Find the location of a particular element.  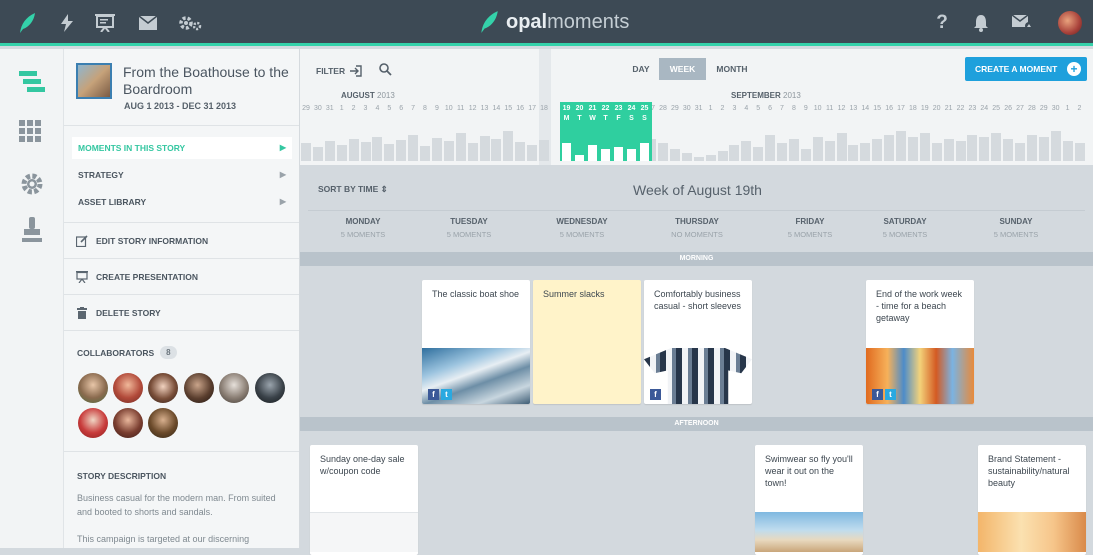

lightning-icon is located at coordinates (67, 23).